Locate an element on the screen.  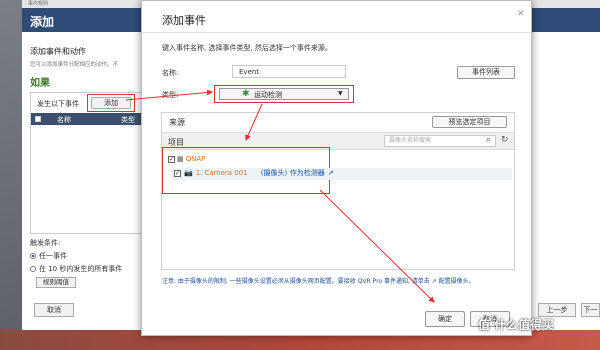
bg-prev-button: 上一步 is located at coordinates (557, 310).